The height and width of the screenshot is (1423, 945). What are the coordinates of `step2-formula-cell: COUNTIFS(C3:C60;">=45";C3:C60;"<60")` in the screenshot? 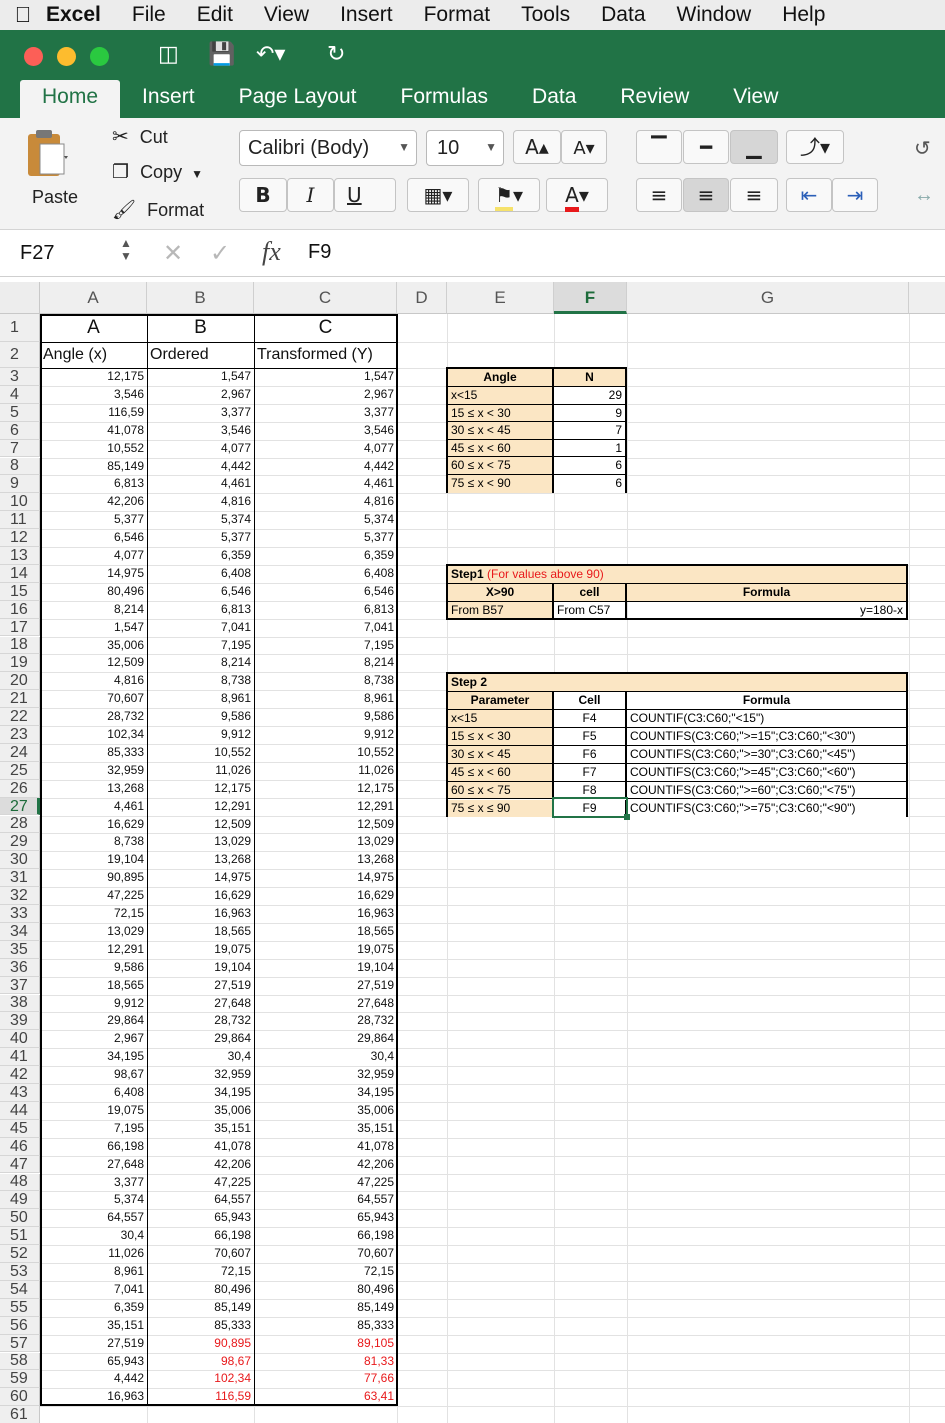 It's located at (766, 772).